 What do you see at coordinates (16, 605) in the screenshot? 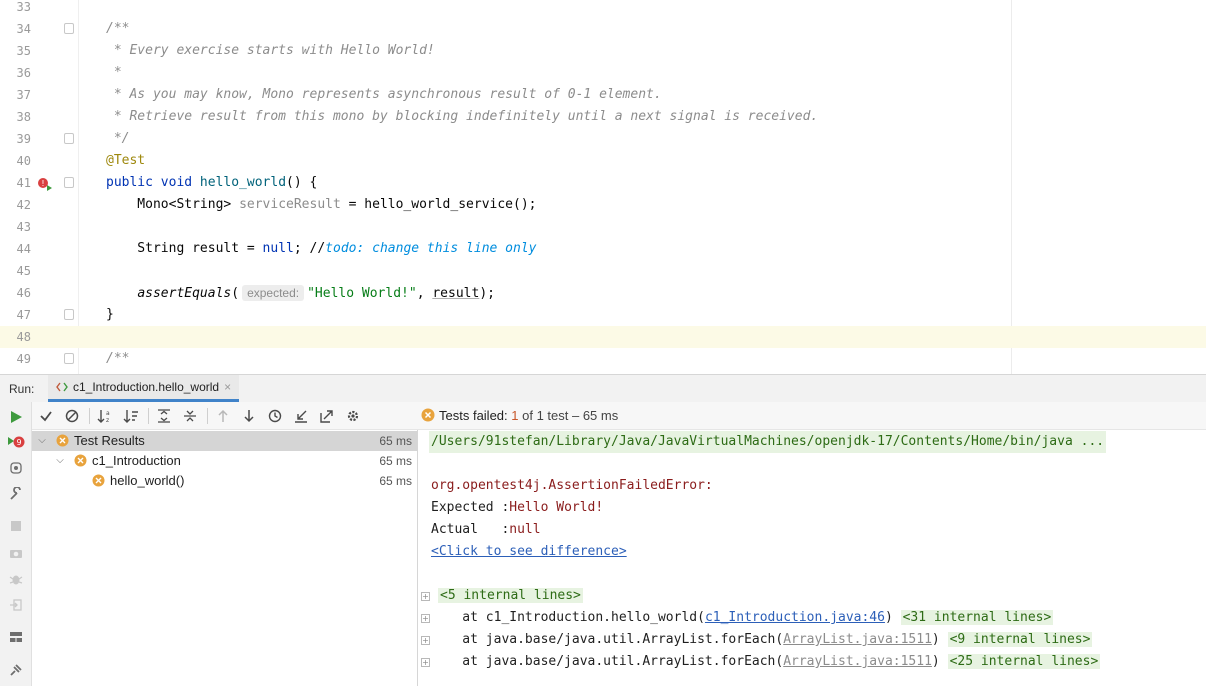
I see `exit-icon` at bounding box center [16, 605].